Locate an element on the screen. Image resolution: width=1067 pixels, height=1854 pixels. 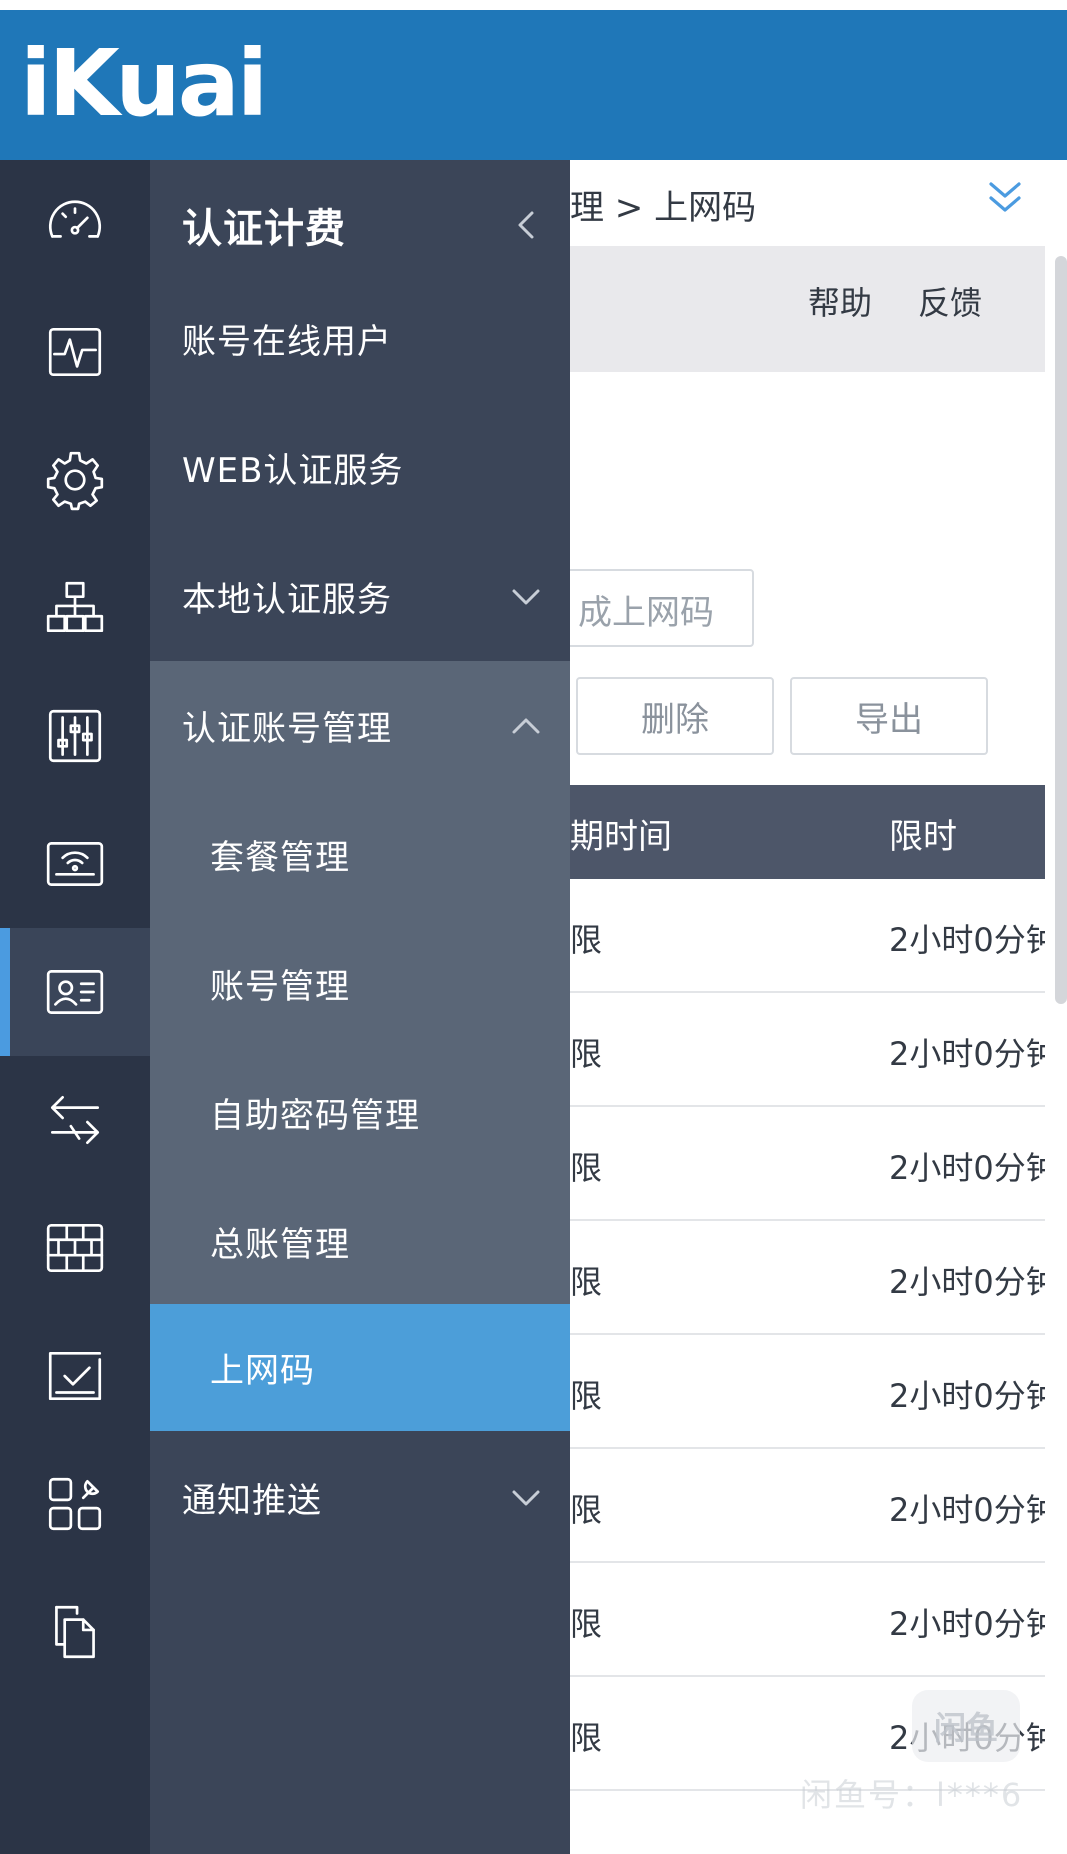
menu-item-web-auth: WEB认证服务 is located at coordinates (360, 467).